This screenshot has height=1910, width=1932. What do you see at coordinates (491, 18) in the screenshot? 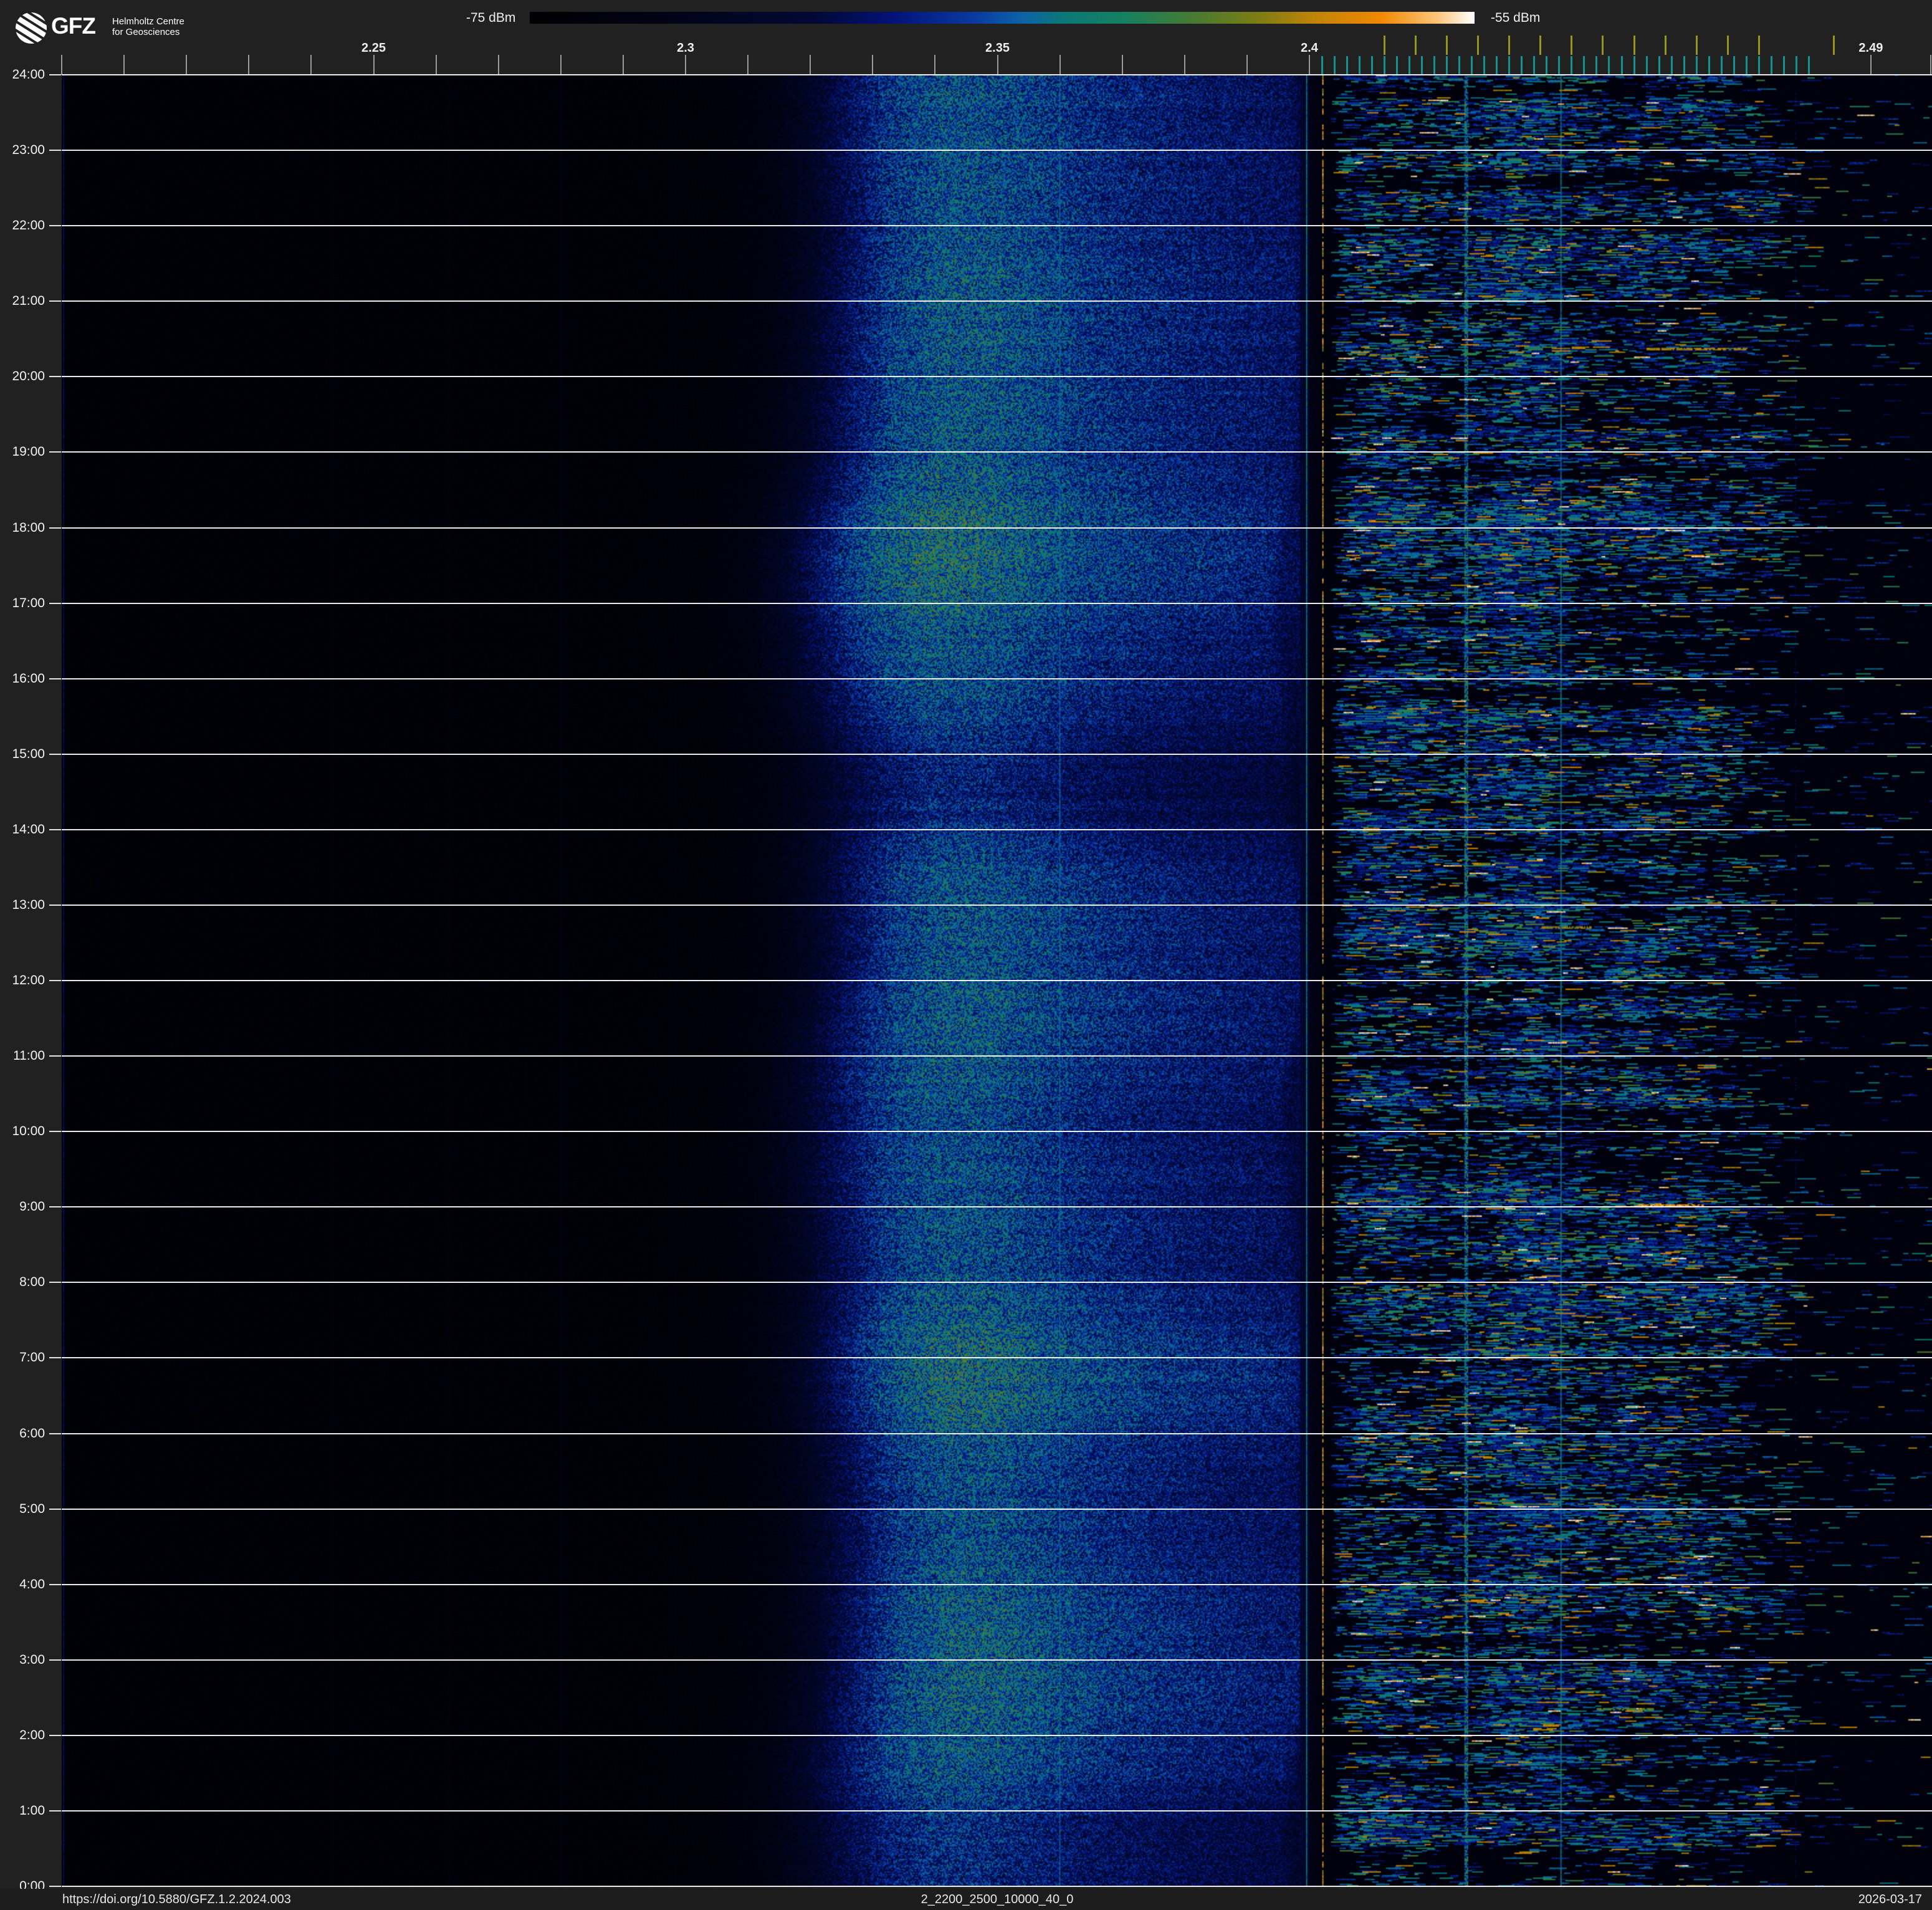
I see `colorbar-min-label: -75 dBm` at bounding box center [491, 18].